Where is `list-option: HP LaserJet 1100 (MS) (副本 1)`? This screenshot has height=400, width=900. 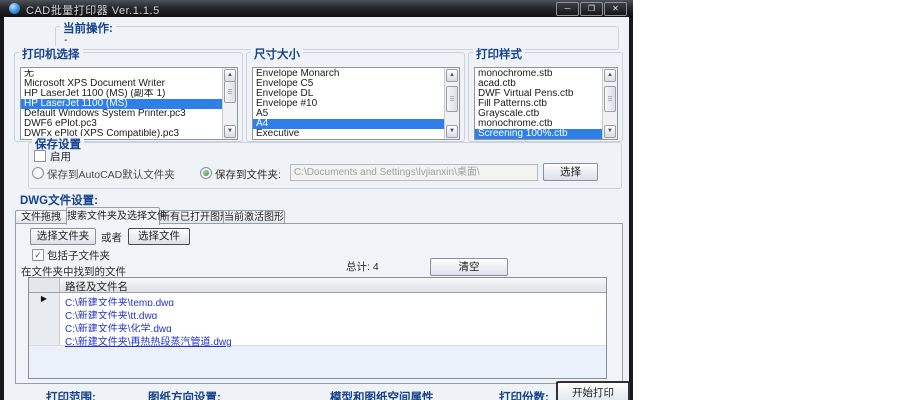 list-option: HP LaserJet 1100 (MS) (副本 1) is located at coordinates (122, 94).